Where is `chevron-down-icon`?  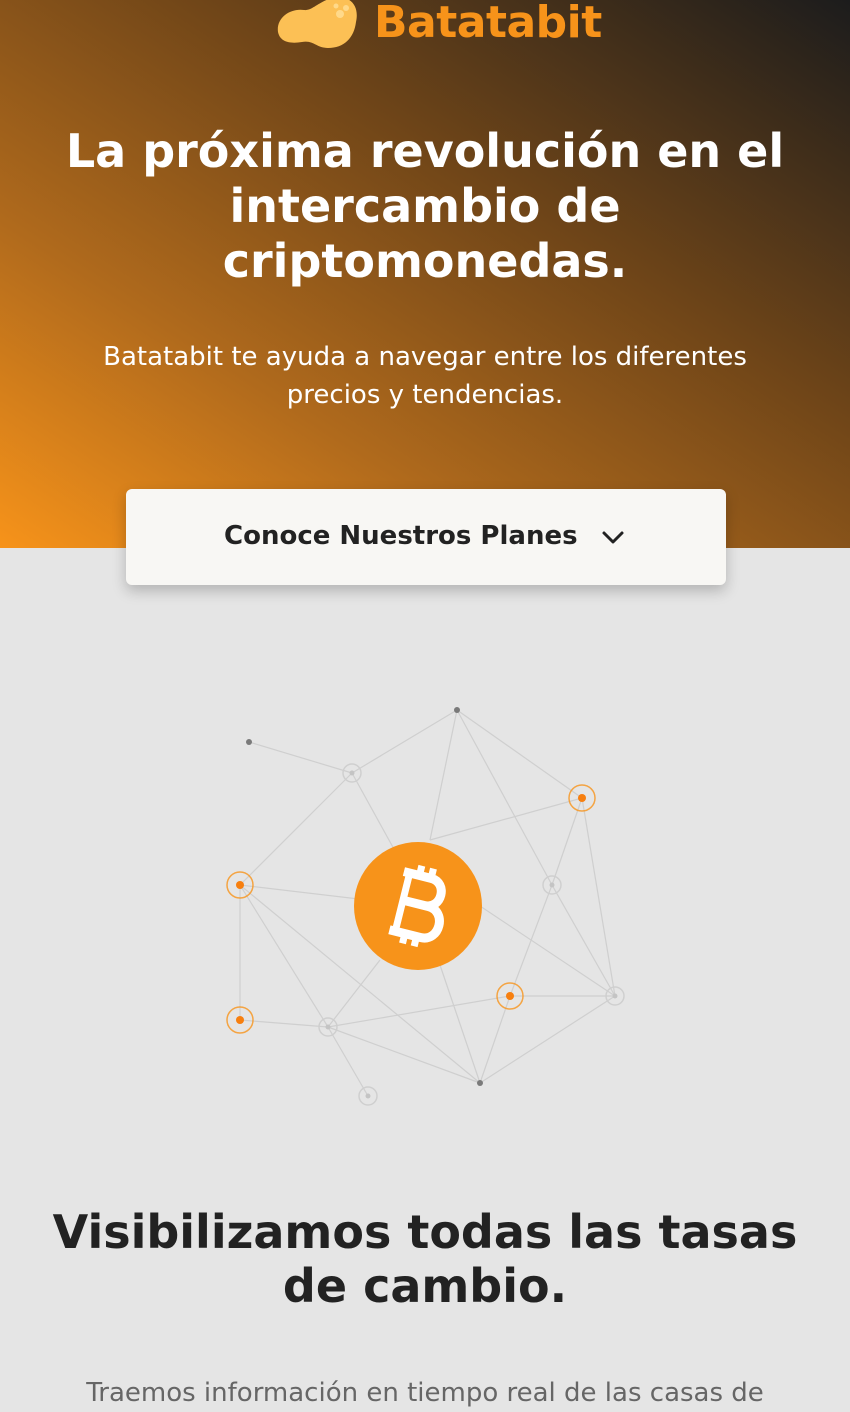 chevron-down-icon is located at coordinates (613, 537).